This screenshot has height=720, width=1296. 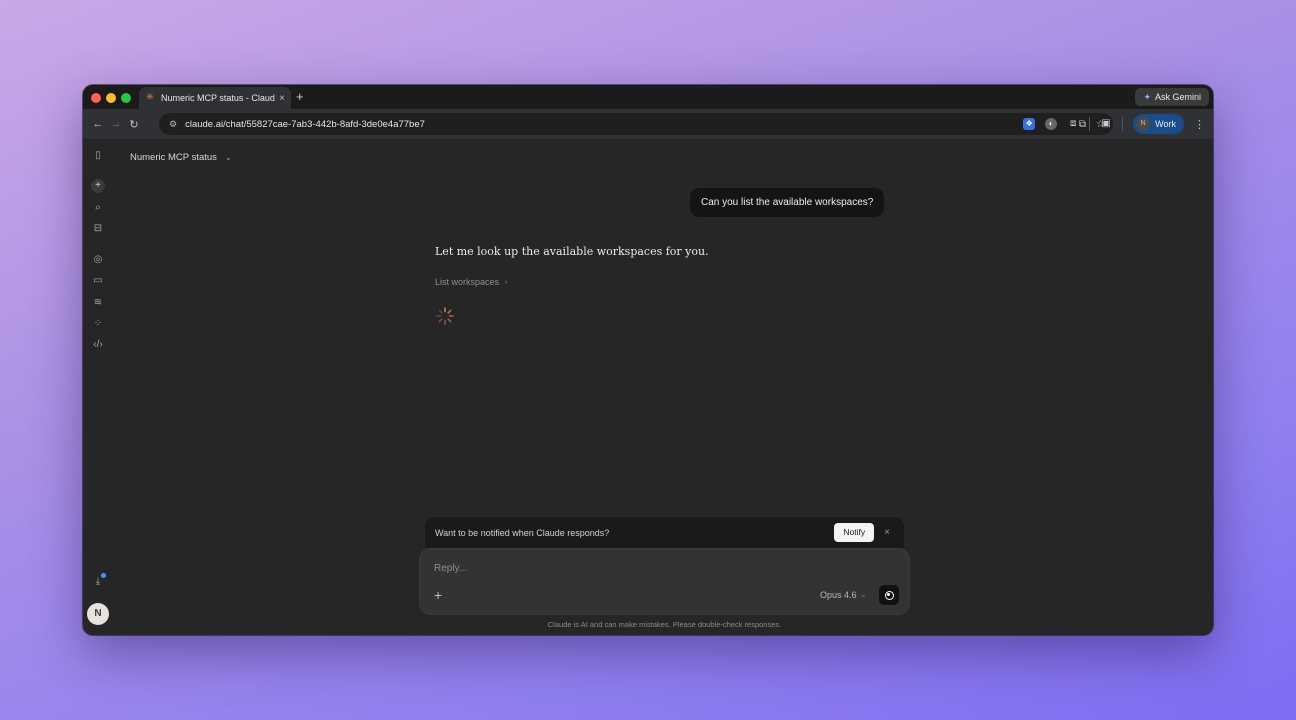 I want to click on profile-avatar: N, so click(x=1143, y=124).